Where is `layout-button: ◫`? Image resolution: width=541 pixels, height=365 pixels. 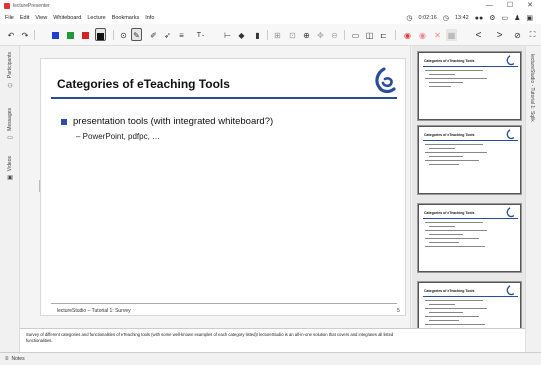
layout-button: ◫ is located at coordinates (369, 35).